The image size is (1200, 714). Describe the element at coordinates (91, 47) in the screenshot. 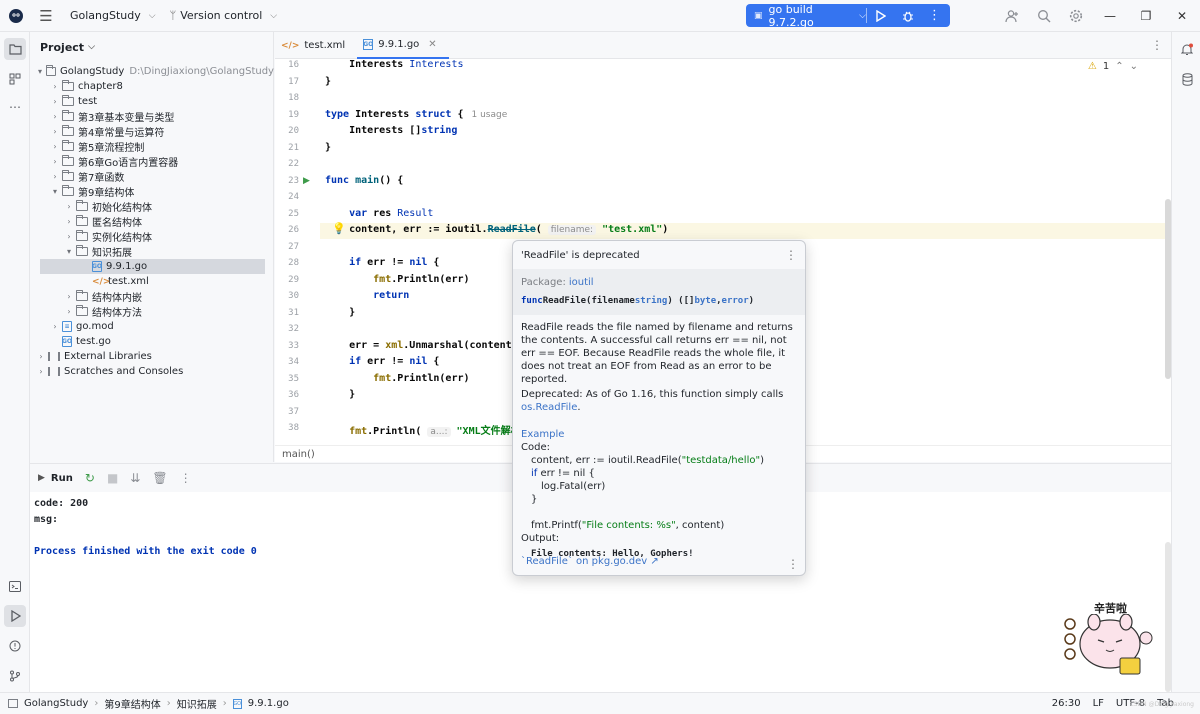

I see `chevron-down-icon: ⌵` at that location.